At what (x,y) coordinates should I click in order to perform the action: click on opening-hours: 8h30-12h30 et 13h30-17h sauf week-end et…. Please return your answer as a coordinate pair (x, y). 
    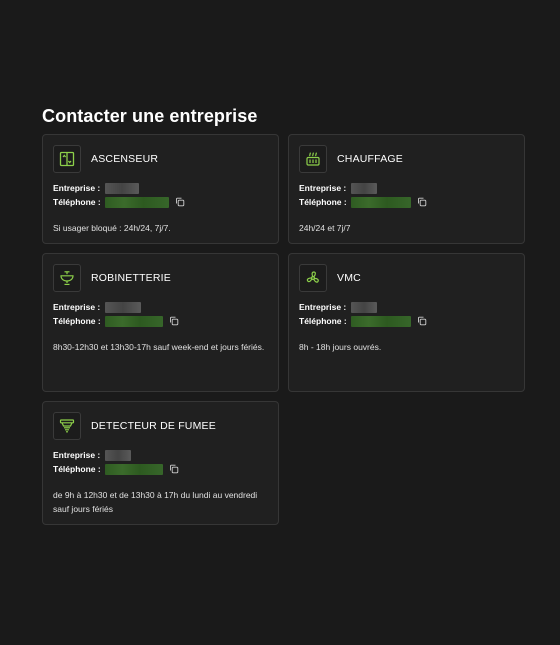
    Looking at the image, I should click on (159, 347).